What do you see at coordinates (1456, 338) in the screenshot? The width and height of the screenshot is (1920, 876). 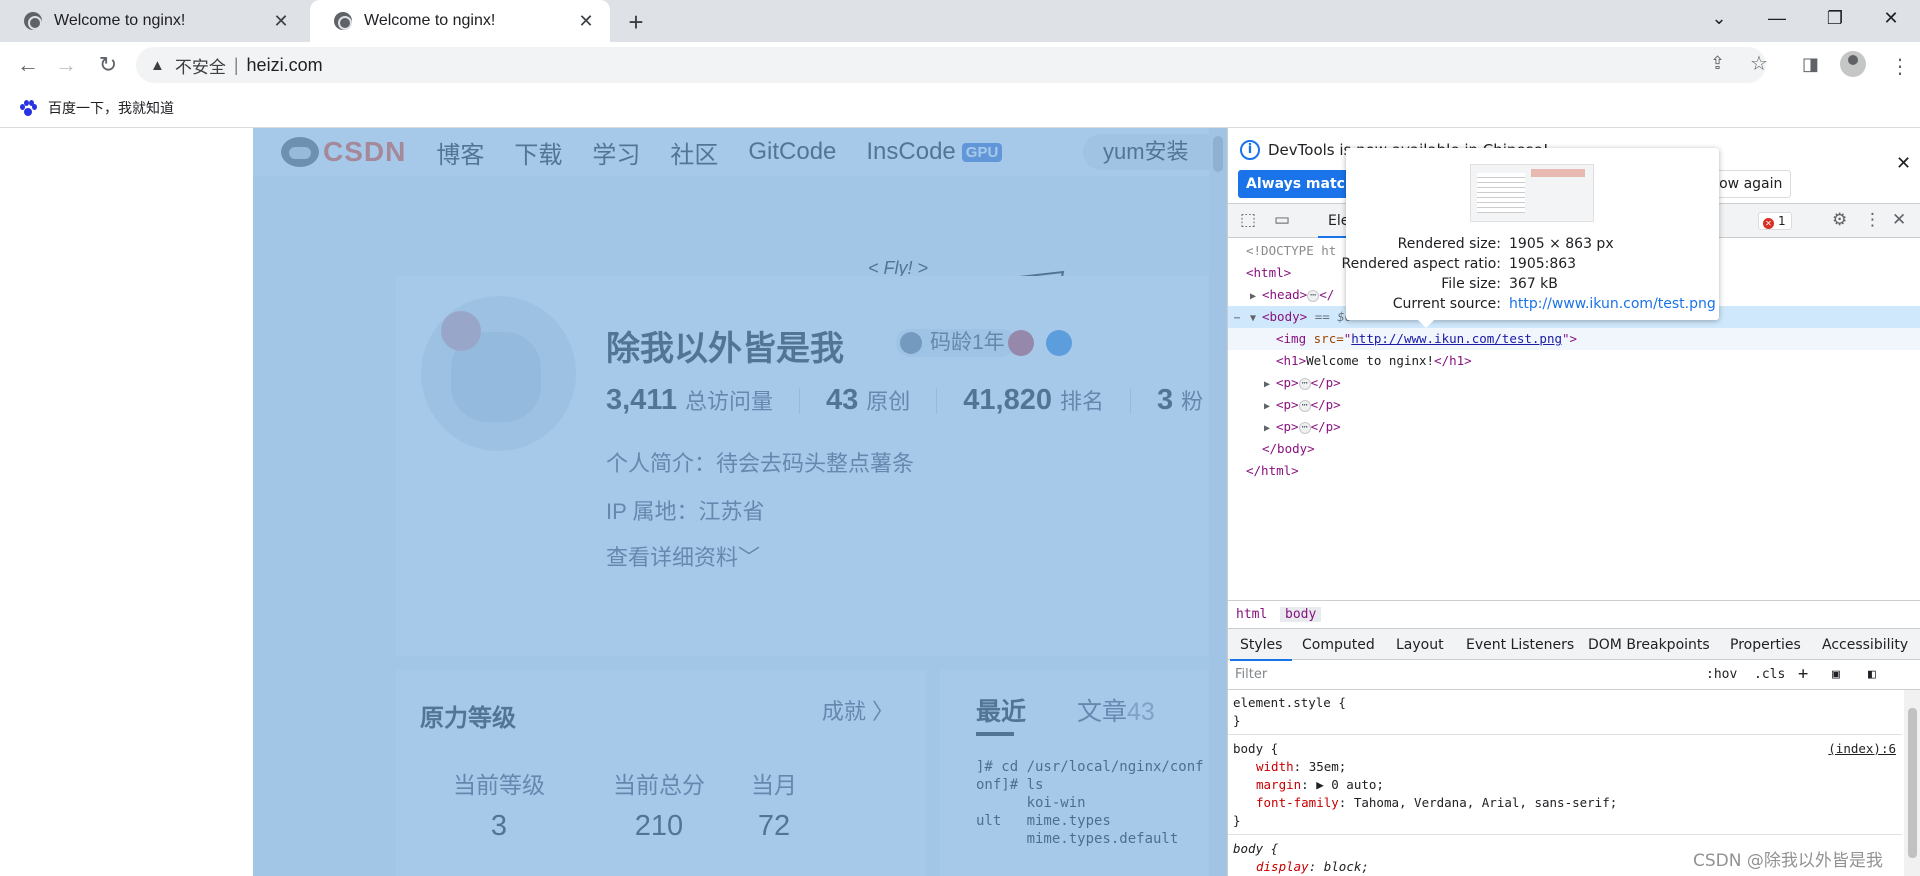 I see `img-src-link: http://www.ikun.com/test.png` at bounding box center [1456, 338].